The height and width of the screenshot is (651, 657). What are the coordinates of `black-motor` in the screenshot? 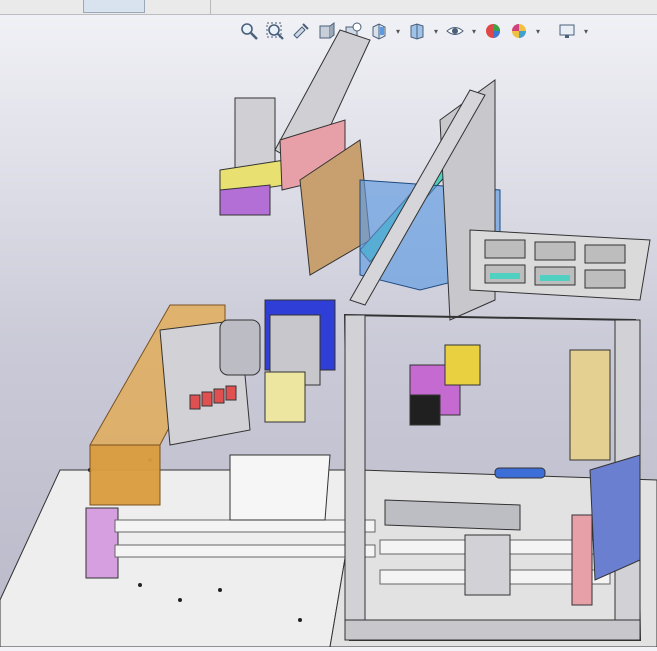 It's located at (425, 410).